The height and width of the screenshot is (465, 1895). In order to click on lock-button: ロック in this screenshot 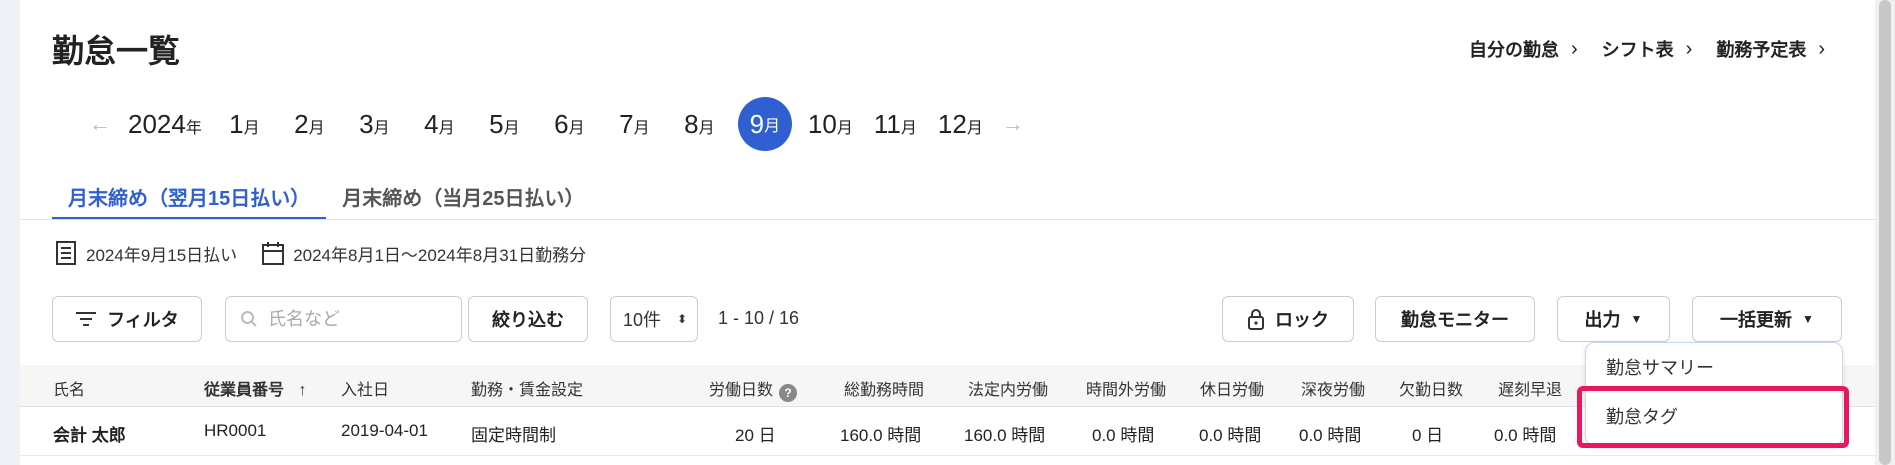, I will do `click(1288, 319)`.